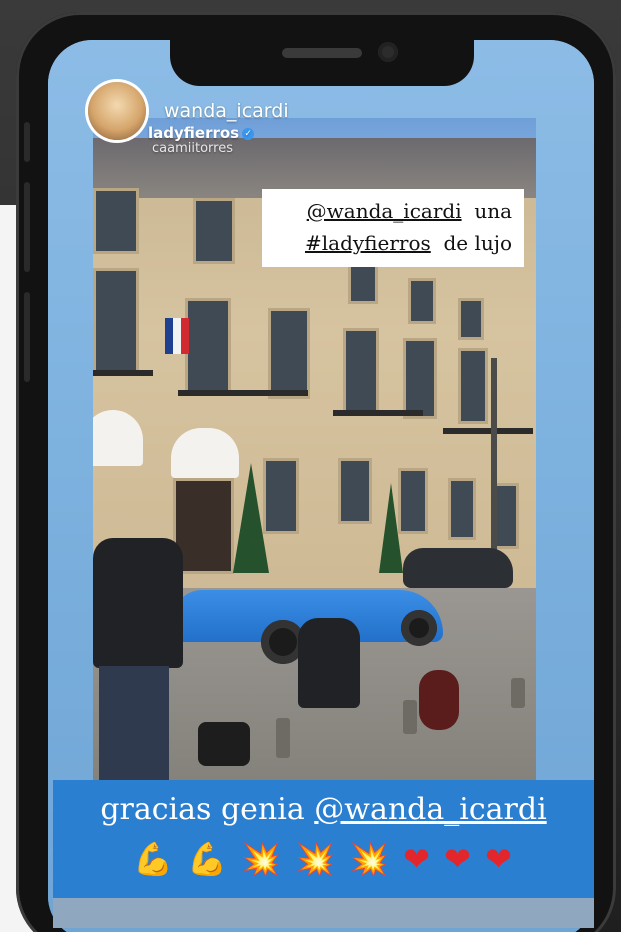  I want to click on photographer, so click(138, 603).